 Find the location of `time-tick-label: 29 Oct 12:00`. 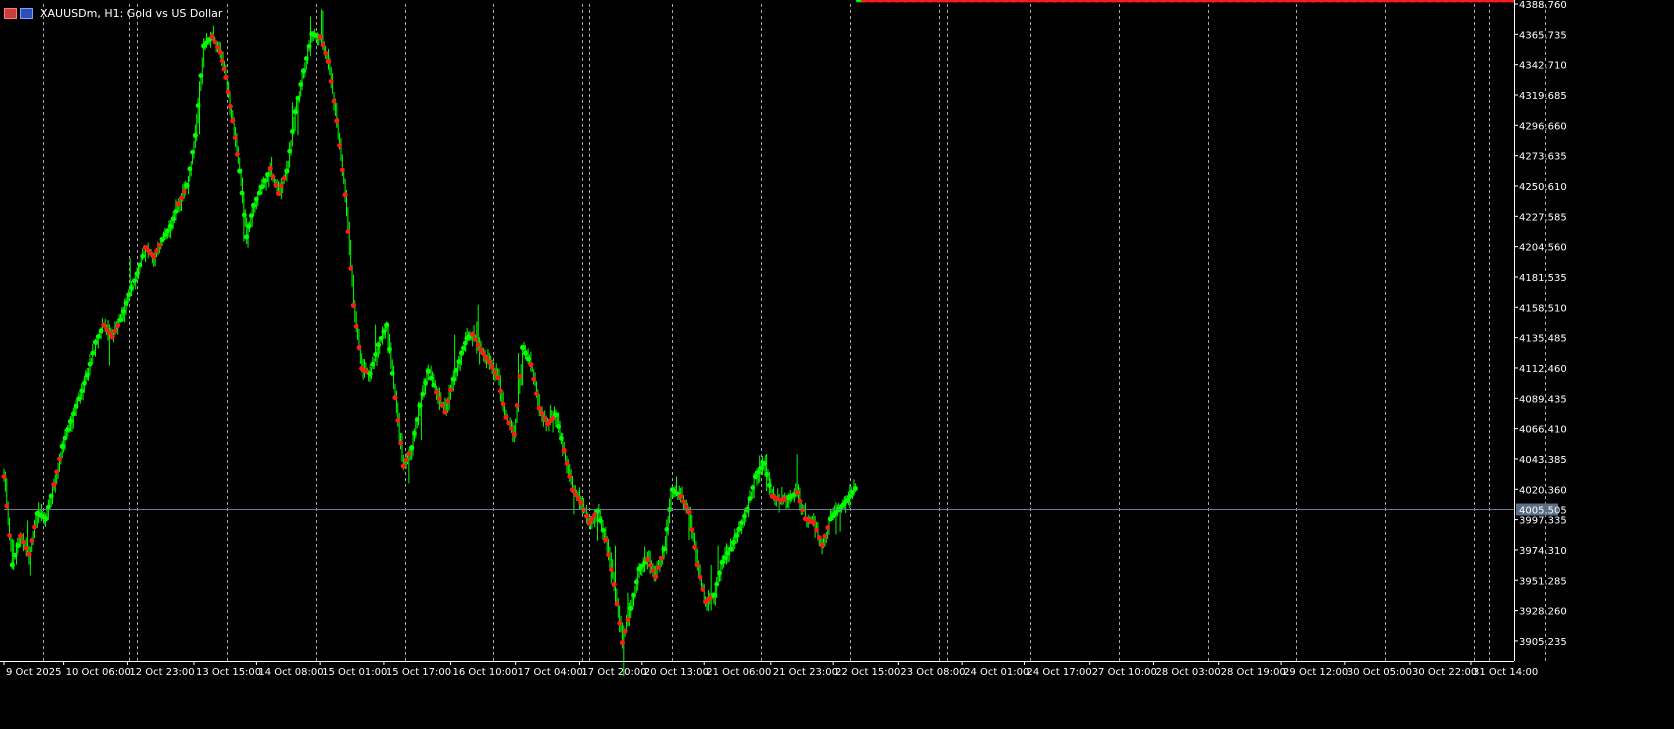

time-tick-label: 29 Oct 12:00 is located at coordinates (1315, 672).